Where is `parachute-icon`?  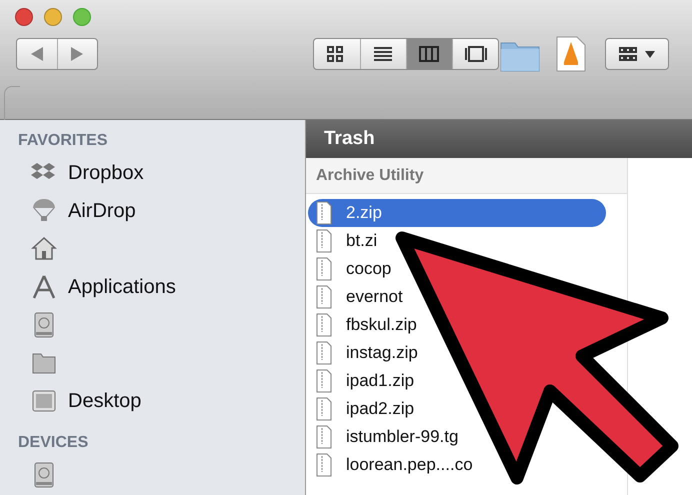 parachute-icon is located at coordinates (44, 211).